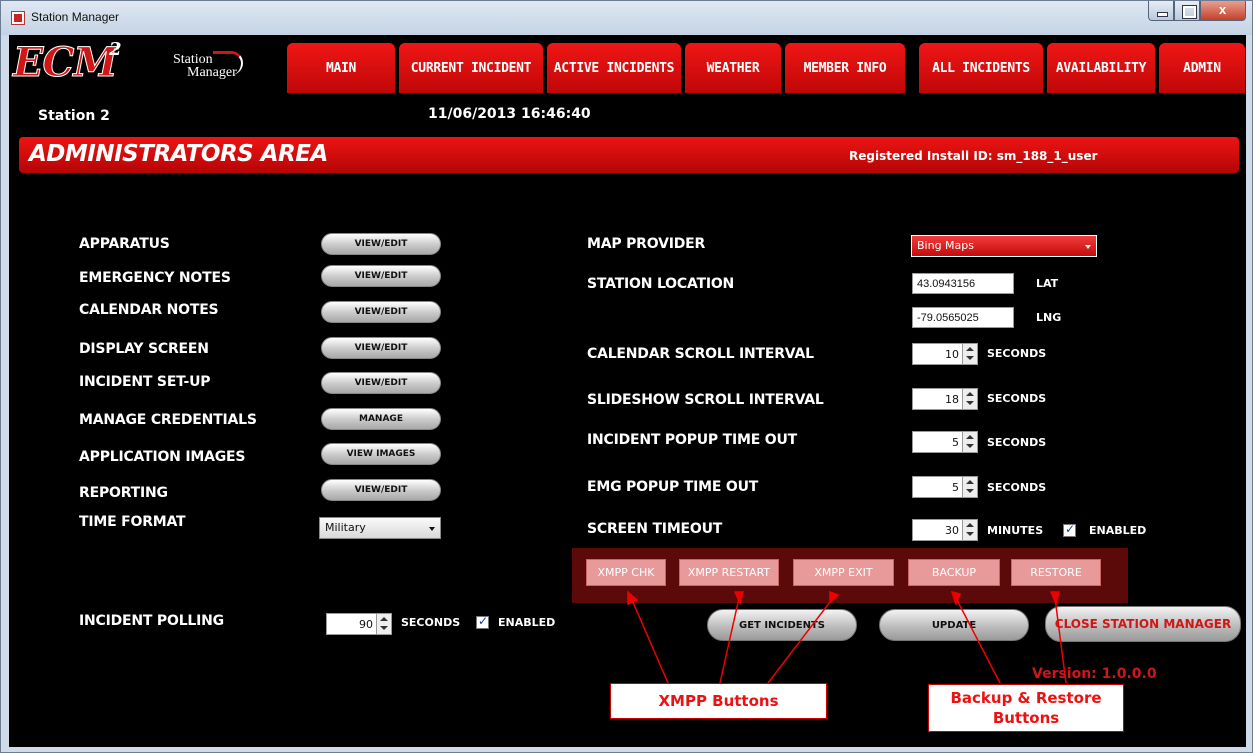 The height and width of the screenshot is (753, 1253). What do you see at coordinates (1143, 624) in the screenshot?
I see `close-station-manager-button: CLOSE STATION MANAGER` at bounding box center [1143, 624].